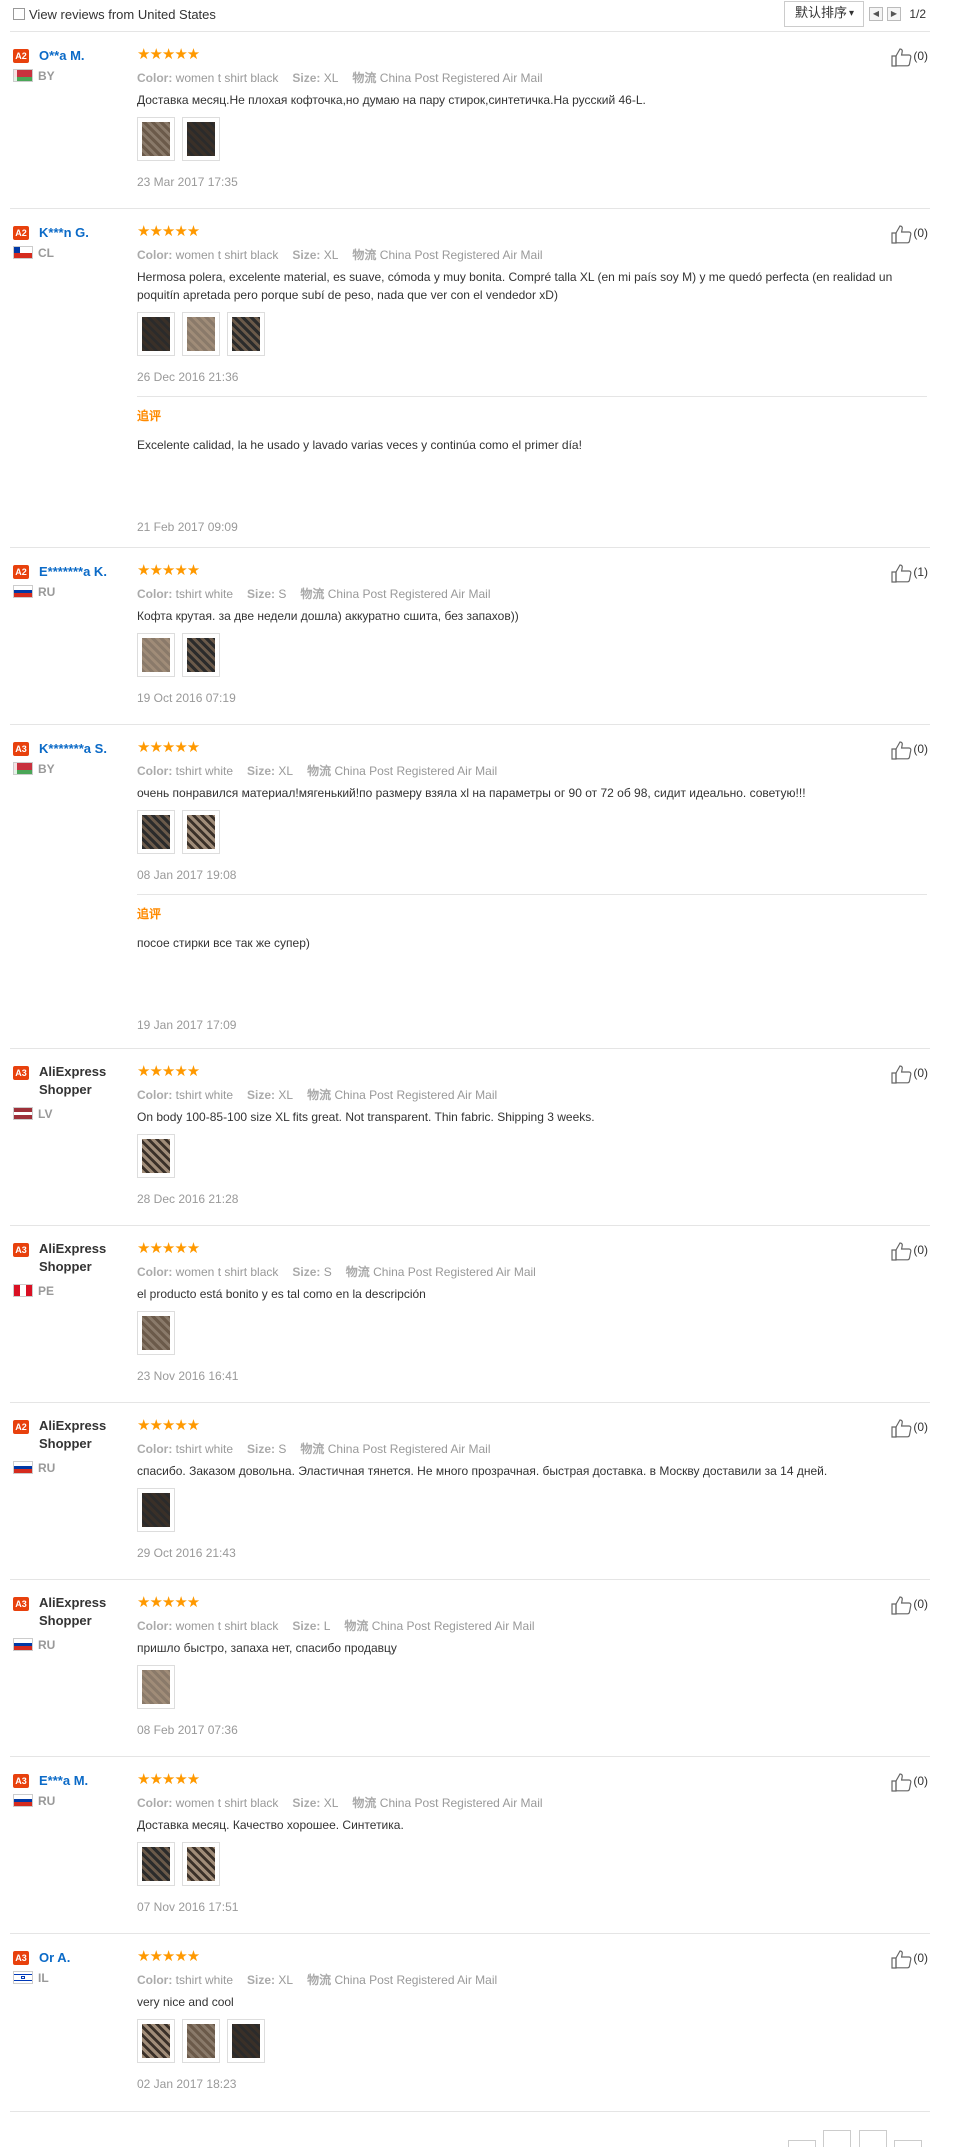 The height and width of the screenshot is (2147, 964). I want to click on reviewer-country: BY, so click(34, 769).